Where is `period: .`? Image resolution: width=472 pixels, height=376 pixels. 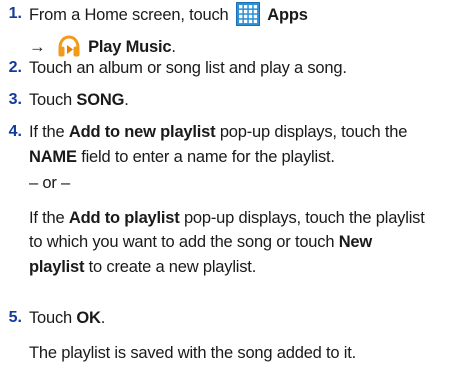
period: . is located at coordinates (173, 46).